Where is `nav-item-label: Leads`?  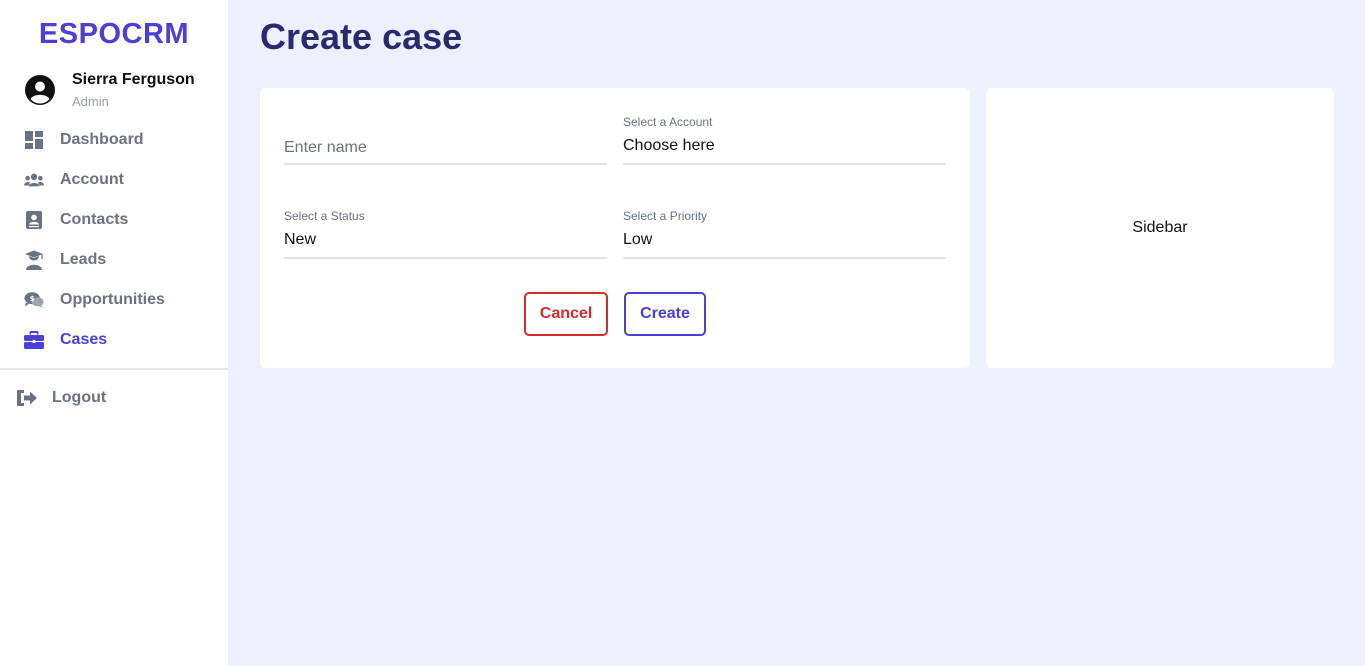 nav-item-label: Leads is located at coordinates (83, 259).